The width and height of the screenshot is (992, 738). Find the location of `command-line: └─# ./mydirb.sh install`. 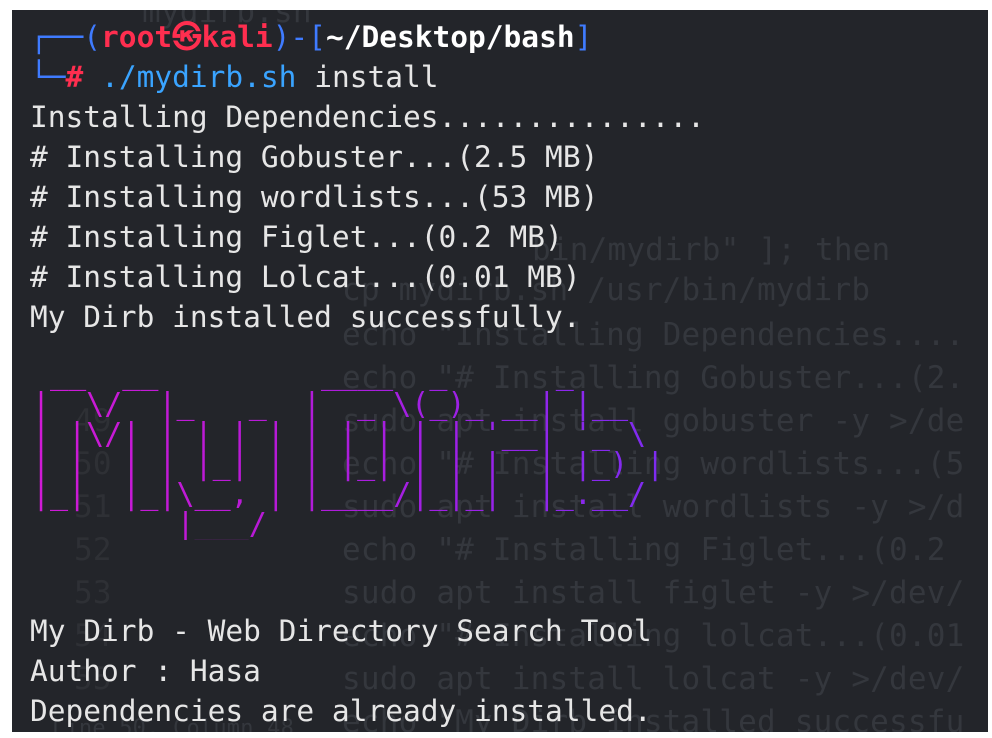

command-line: └─# ./mydirb.sh install is located at coordinates (234, 77).